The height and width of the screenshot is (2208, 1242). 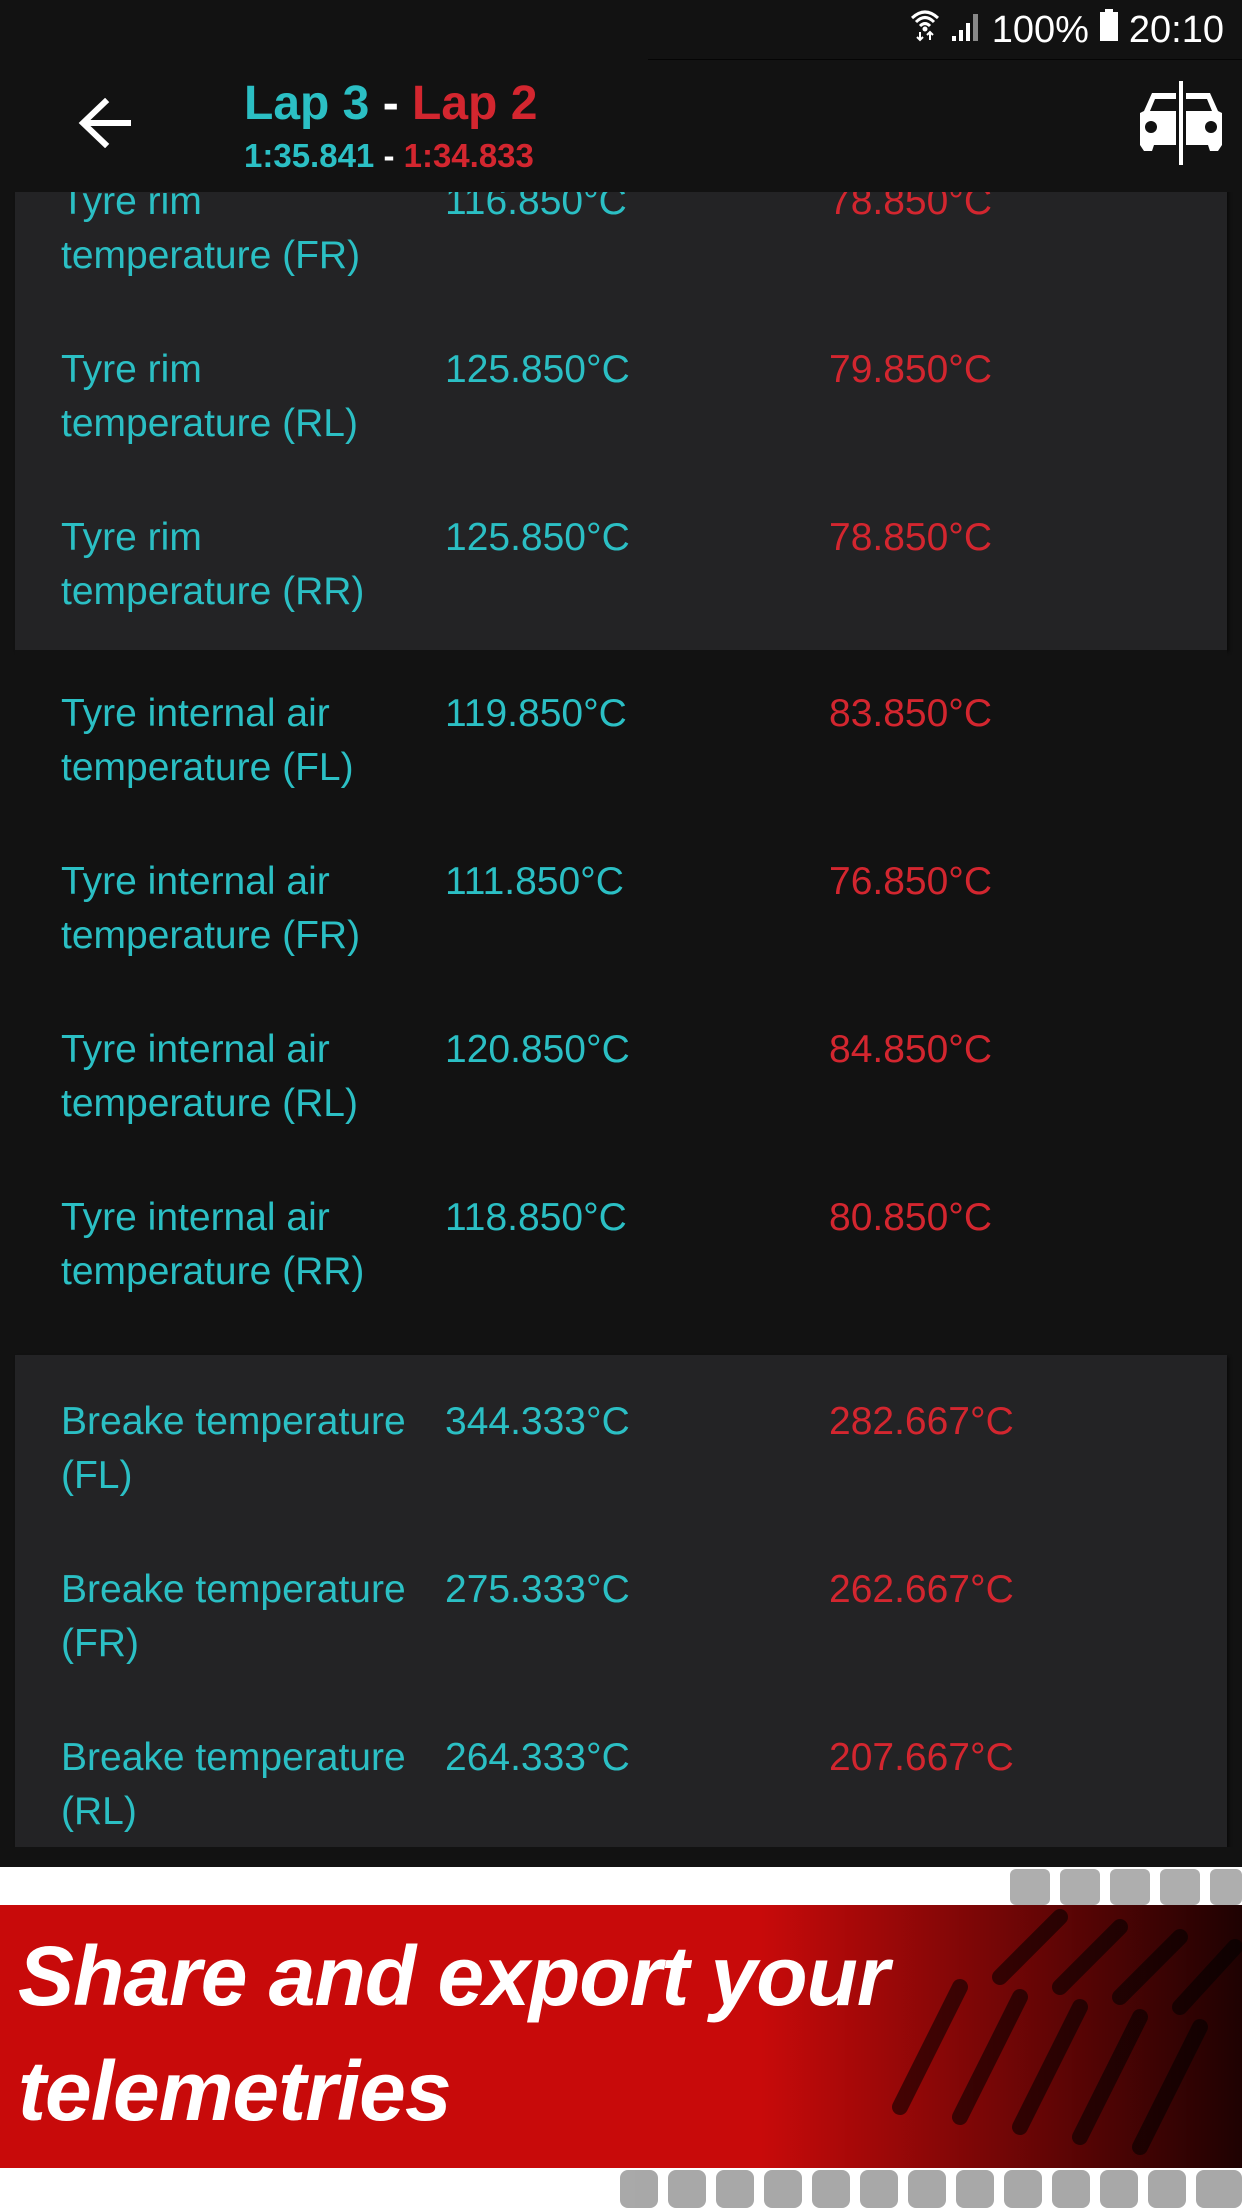 I want to click on wifi-icon, so click(x=925, y=30).